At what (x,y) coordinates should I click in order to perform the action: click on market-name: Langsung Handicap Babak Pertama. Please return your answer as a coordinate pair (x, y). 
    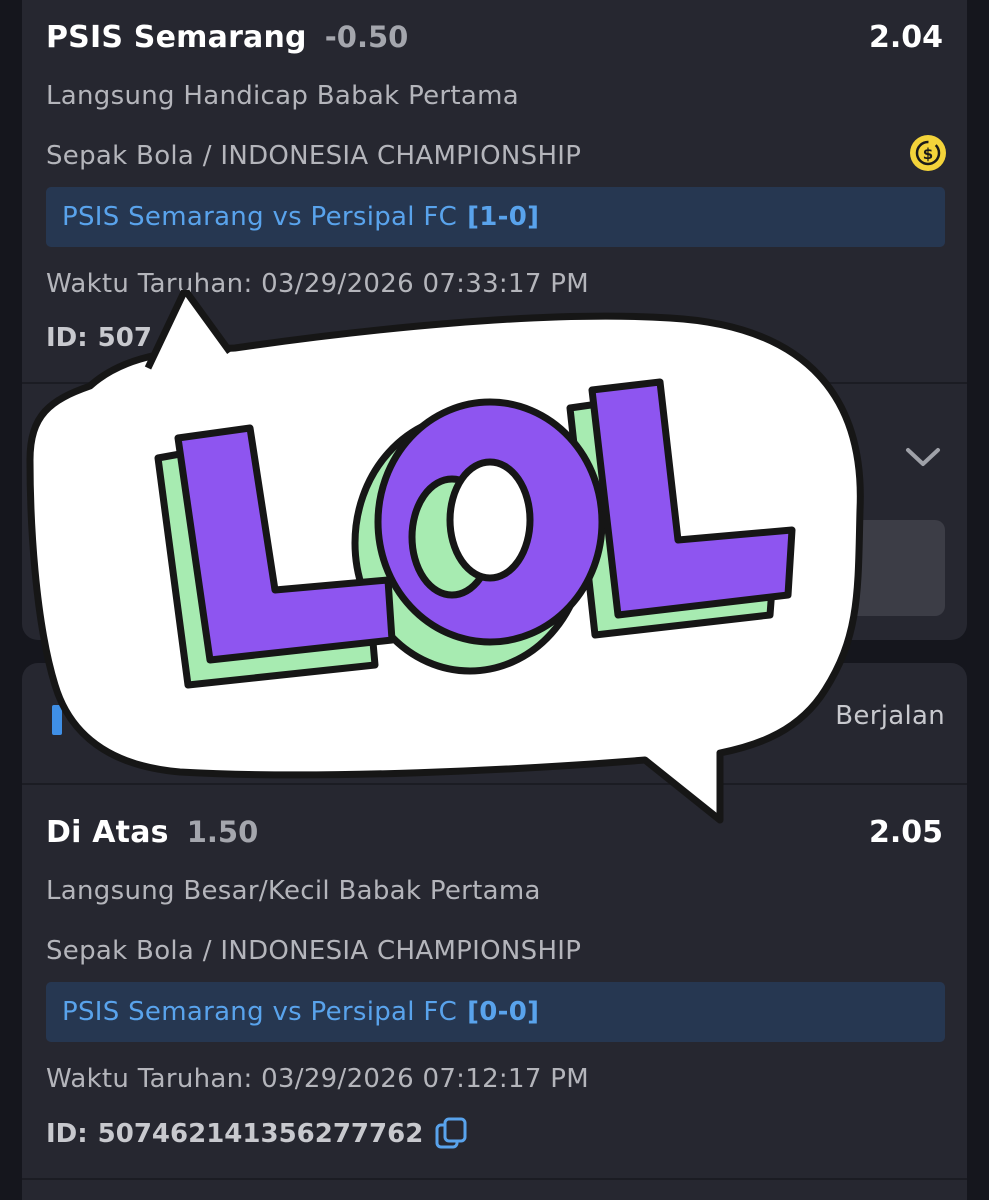
    Looking at the image, I should click on (283, 96).